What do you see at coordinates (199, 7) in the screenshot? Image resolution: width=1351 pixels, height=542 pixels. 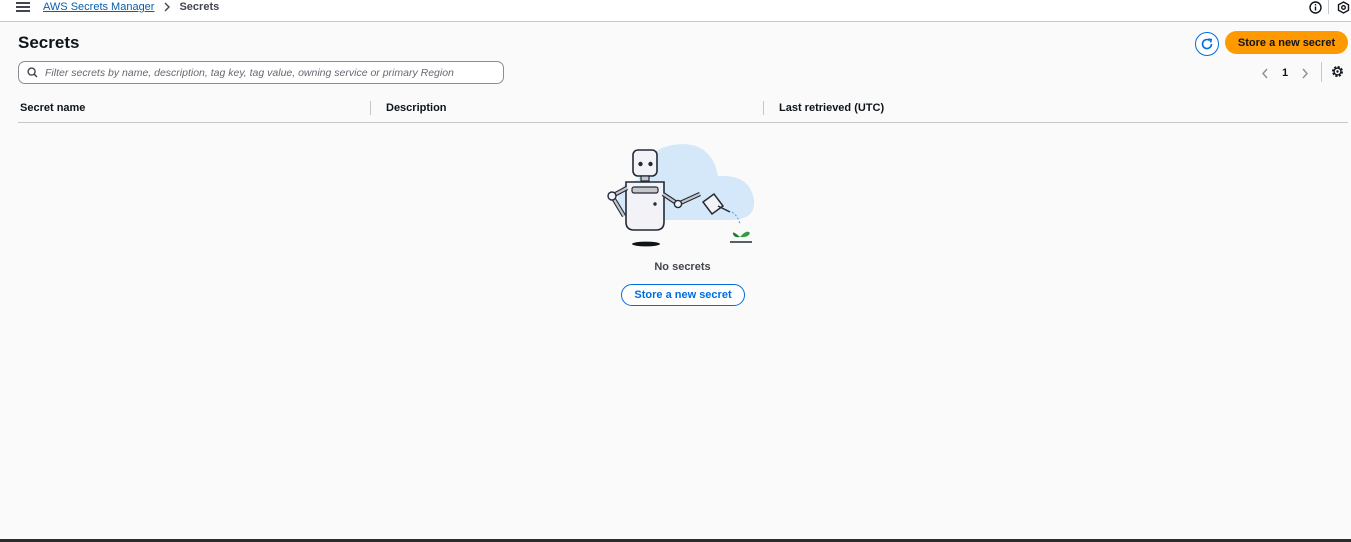 I see `breadcrumb-current: Secrets` at bounding box center [199, 7].